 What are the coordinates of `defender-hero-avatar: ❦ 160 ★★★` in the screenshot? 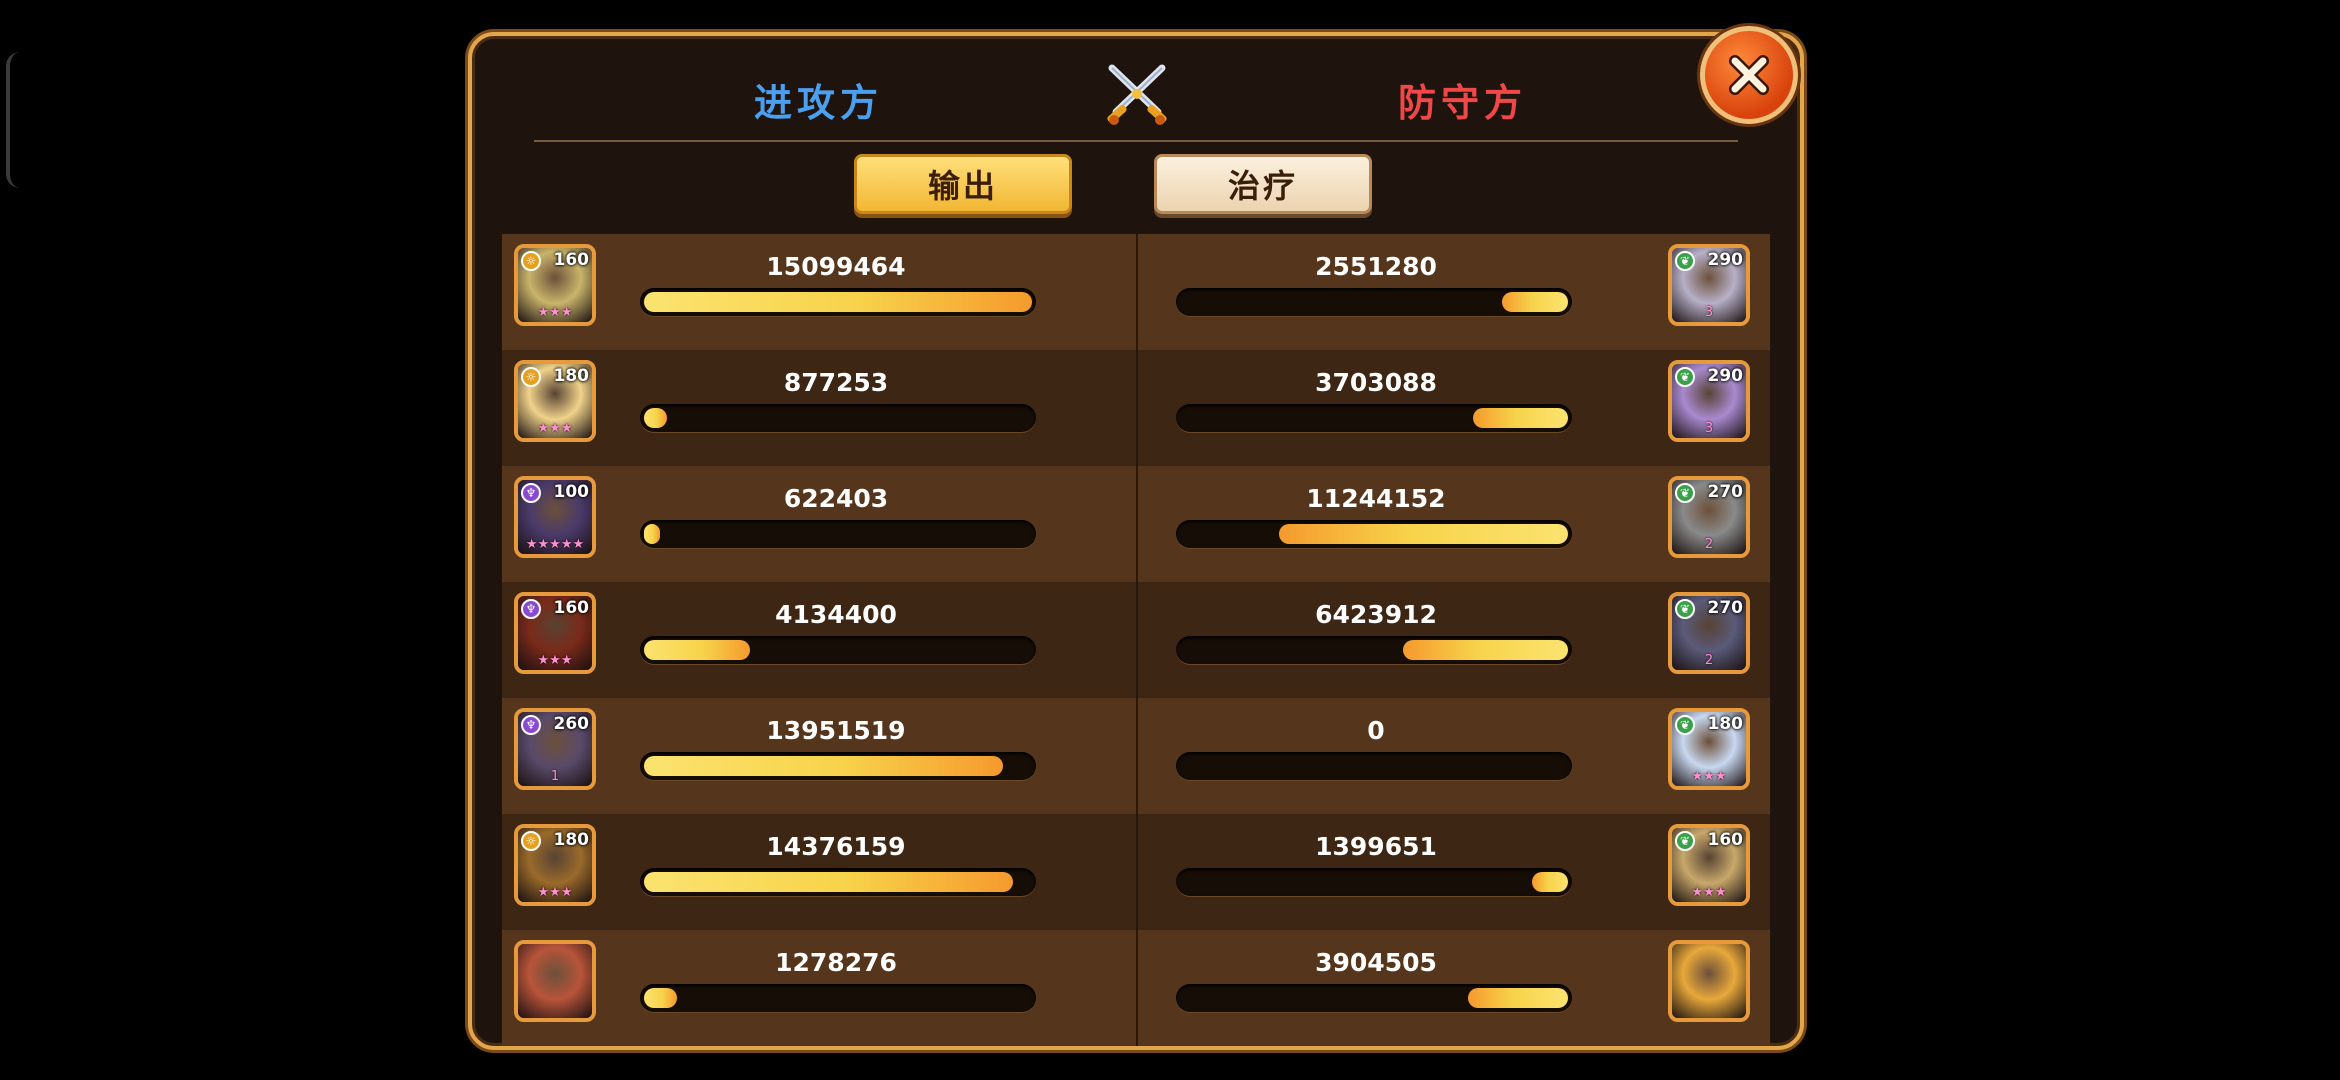 It's located at (1709, 865).